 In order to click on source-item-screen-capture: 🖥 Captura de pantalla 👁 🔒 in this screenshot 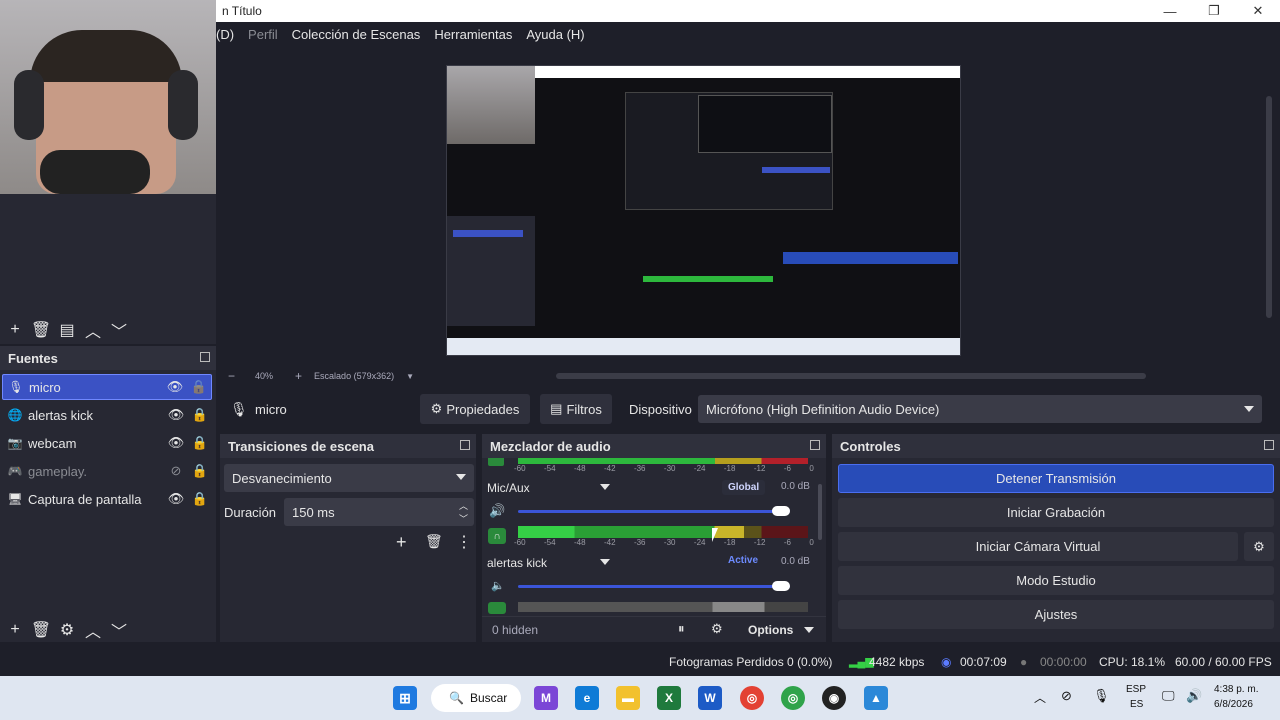, I will do `click(107, 499)`.